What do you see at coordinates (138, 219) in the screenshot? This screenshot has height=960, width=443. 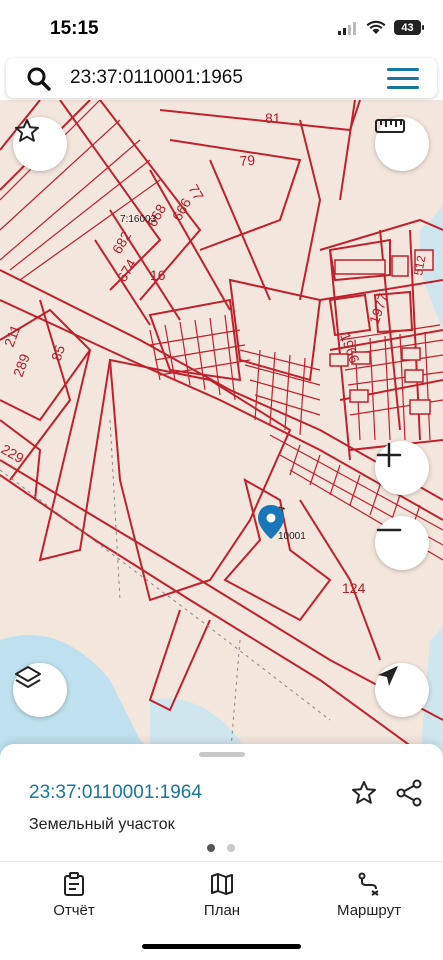 I see `parcel-label: 7:16003` at bounding box center [138, 219].